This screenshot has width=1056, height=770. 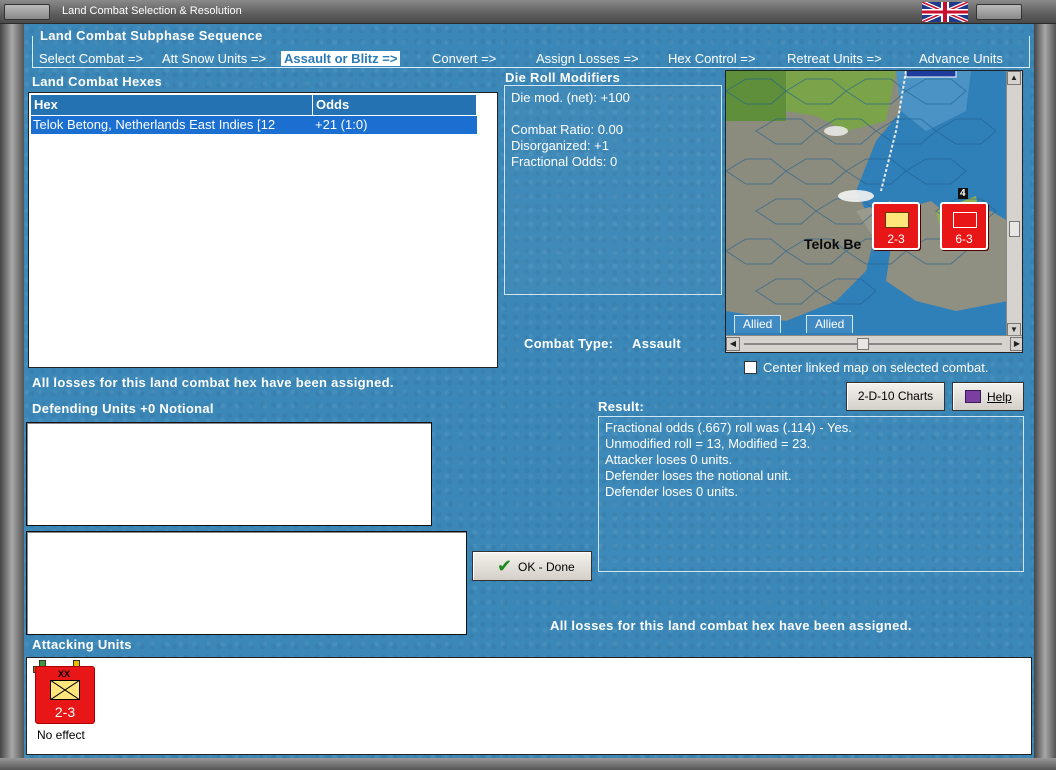 I want to click on frame-right, so click(x=1045, y=397).